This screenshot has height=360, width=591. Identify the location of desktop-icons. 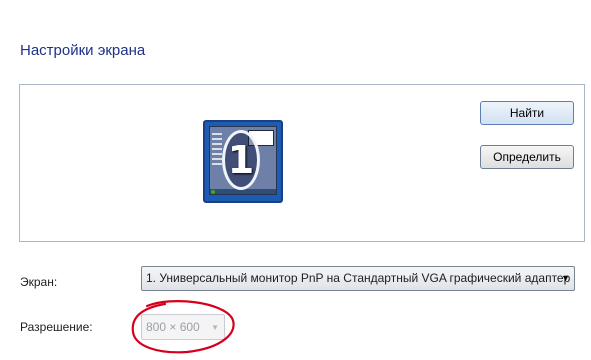
(217, 150).